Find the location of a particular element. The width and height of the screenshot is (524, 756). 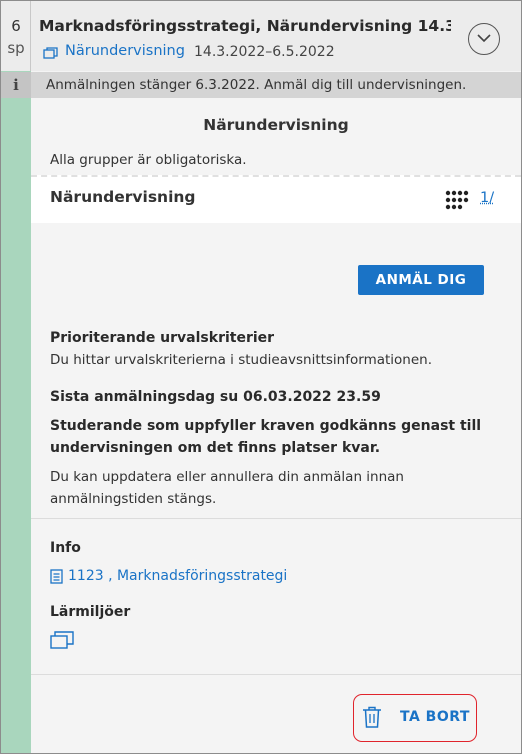

teaching-type-icon is located at coordinates (51, 52).